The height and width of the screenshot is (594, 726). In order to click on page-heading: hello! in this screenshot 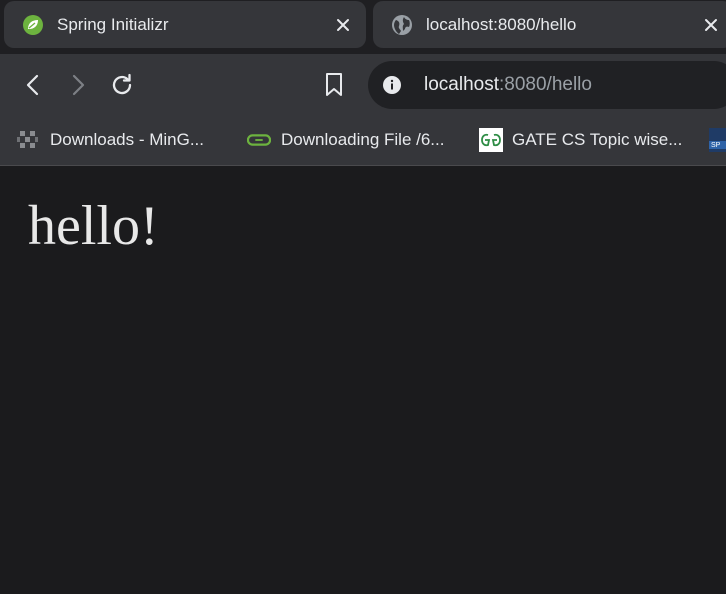, I will do `click(93, 226)`.